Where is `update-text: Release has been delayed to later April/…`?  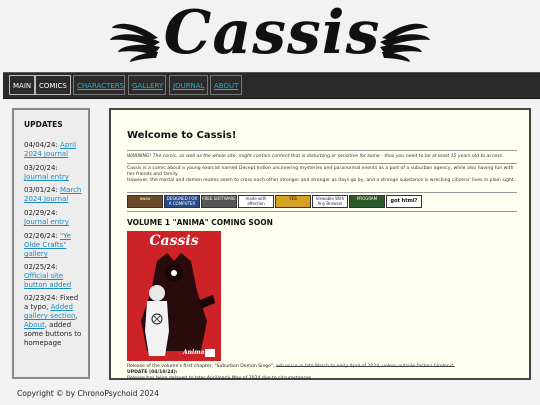
update-text: Release has been delayed to later April/… is located at coordinates (220, 378).